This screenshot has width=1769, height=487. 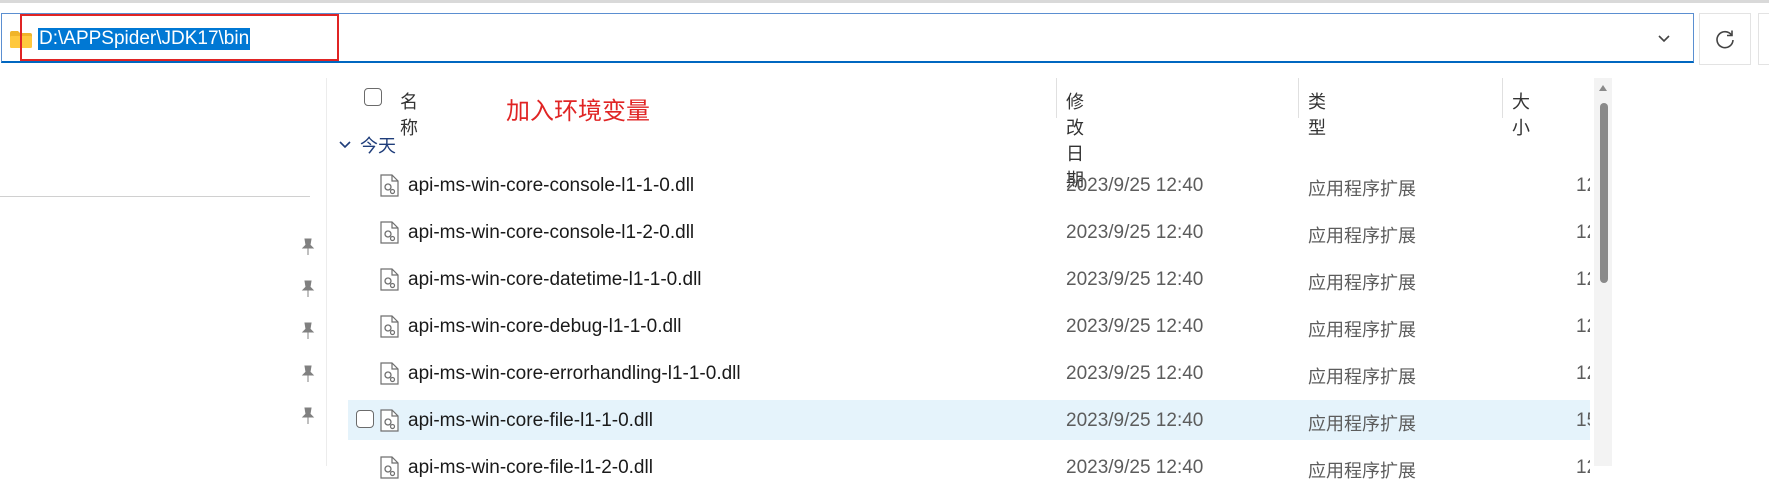 I want to click on navigation-pane, so click(x=163, y=272).